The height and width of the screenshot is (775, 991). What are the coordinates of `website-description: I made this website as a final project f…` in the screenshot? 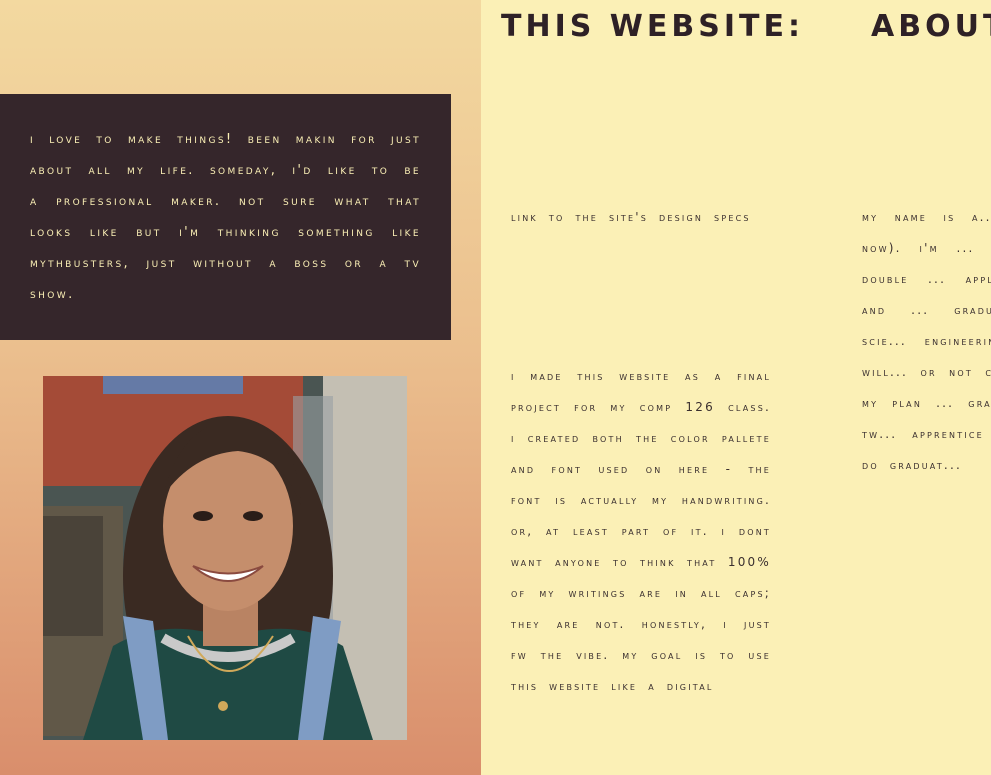 It's located at (641, 531).